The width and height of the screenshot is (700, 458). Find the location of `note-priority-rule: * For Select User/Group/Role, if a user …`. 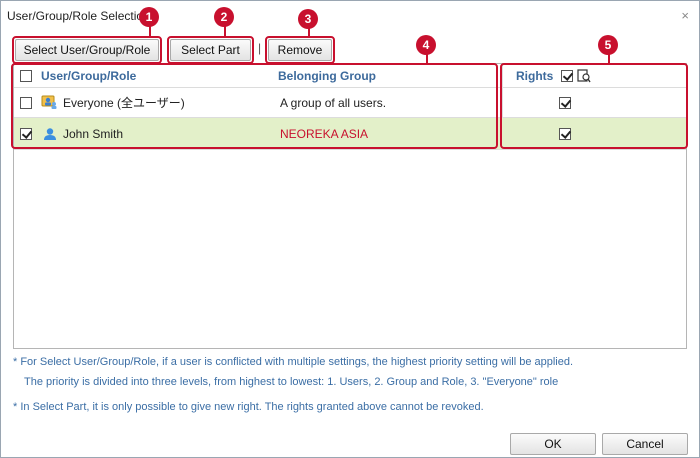

note-priority-rule: * For Select User/Group/Role, if a user … is located at coordinates (293, 362).